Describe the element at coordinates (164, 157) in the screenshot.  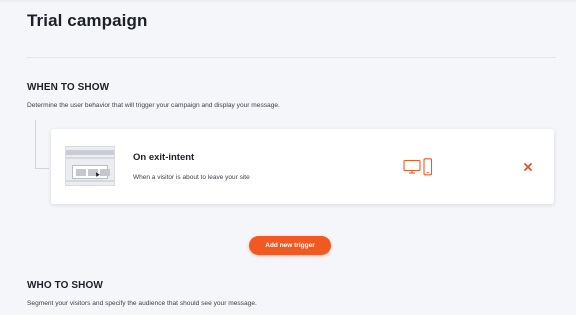
I see `trigger-title: On exit-intent` at that location.